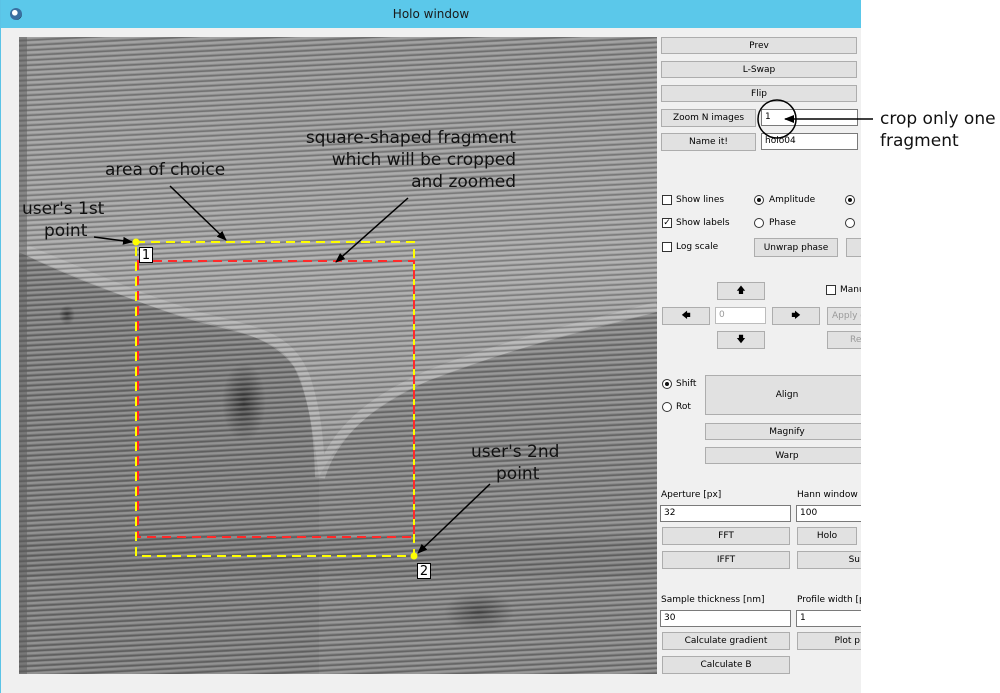 This screenshot has width=1000, height=693. What do you see at coordinates (725, 618) in the screenshot?
I see `sample-thickness-input: 30` at bounding box center [725, 618].